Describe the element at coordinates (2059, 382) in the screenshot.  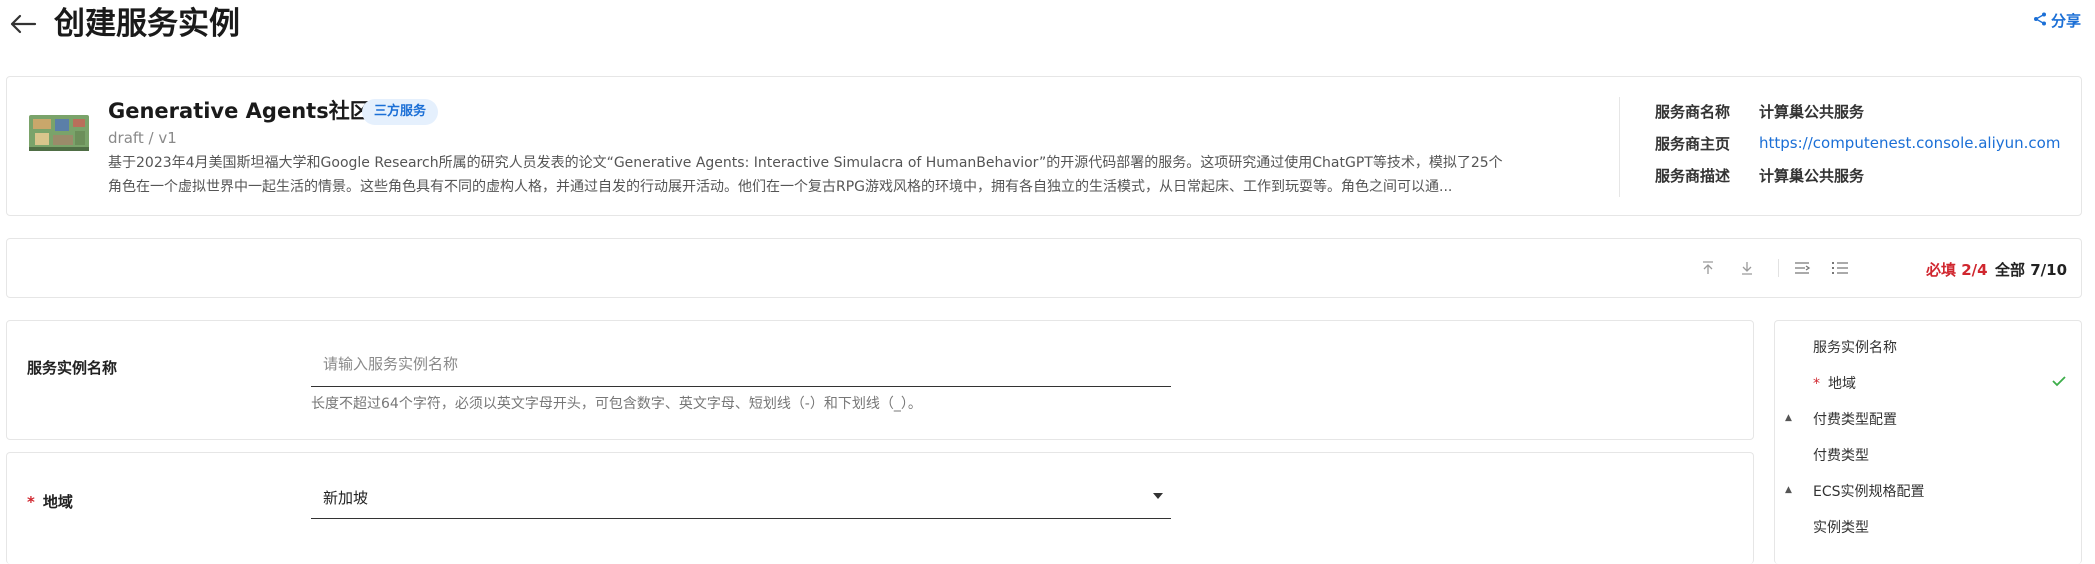
I see `check-icon` at that location.